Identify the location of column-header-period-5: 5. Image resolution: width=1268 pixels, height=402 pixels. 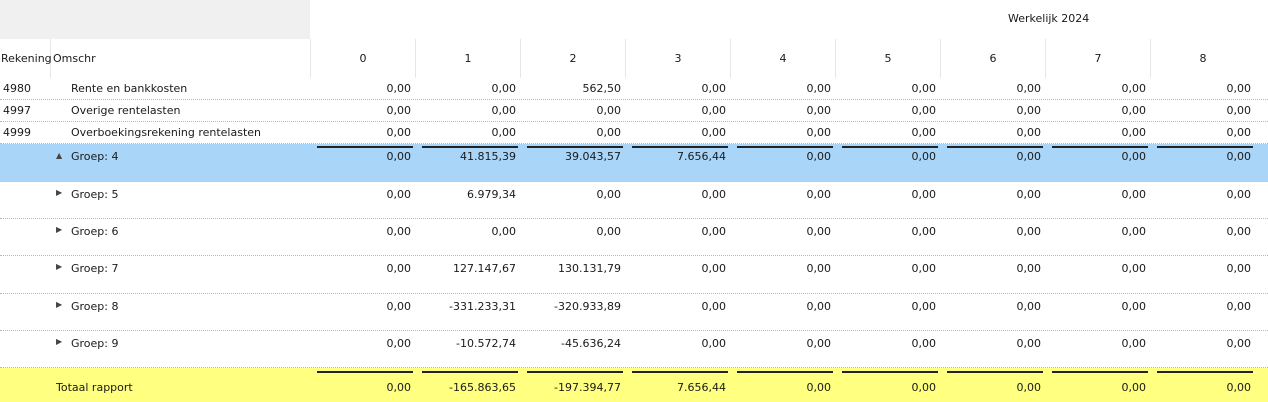
(887, 58).